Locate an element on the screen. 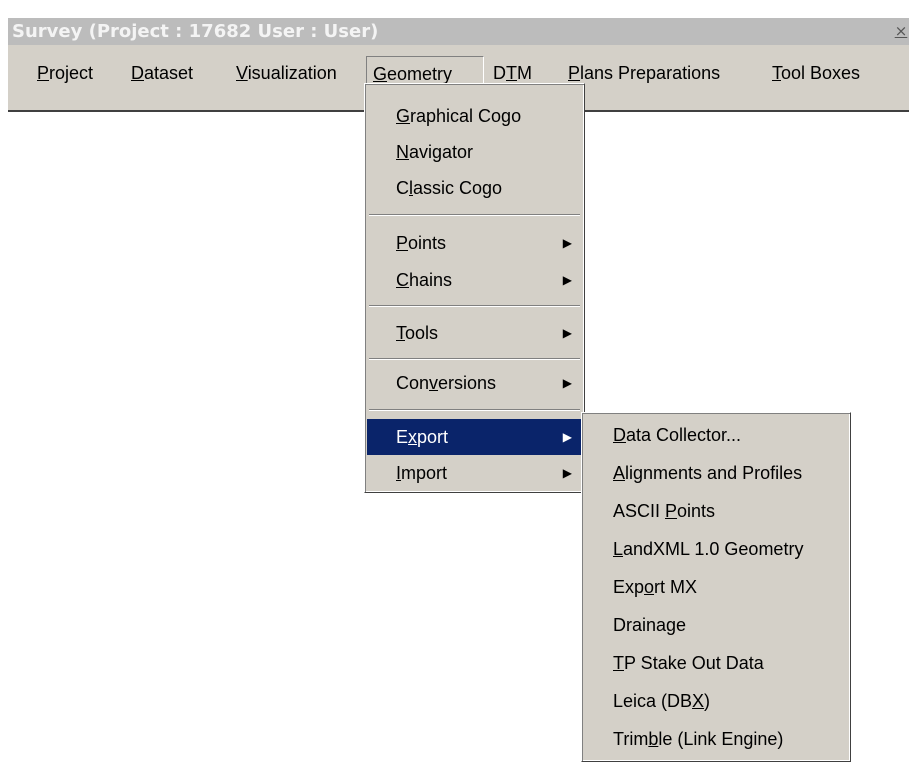 Image resolution: width=909 pixels, height=762 pixels. menu-item-conversions: Conversions ▶ is located at coordinates (474, 383).